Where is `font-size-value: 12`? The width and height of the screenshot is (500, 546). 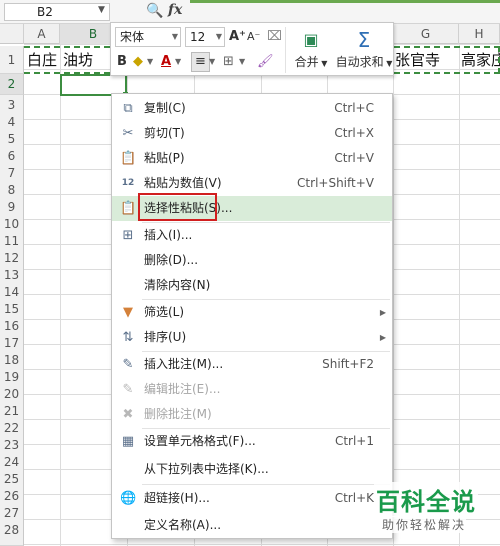 font-size-value: 12 is located at coordinates (198, 37).